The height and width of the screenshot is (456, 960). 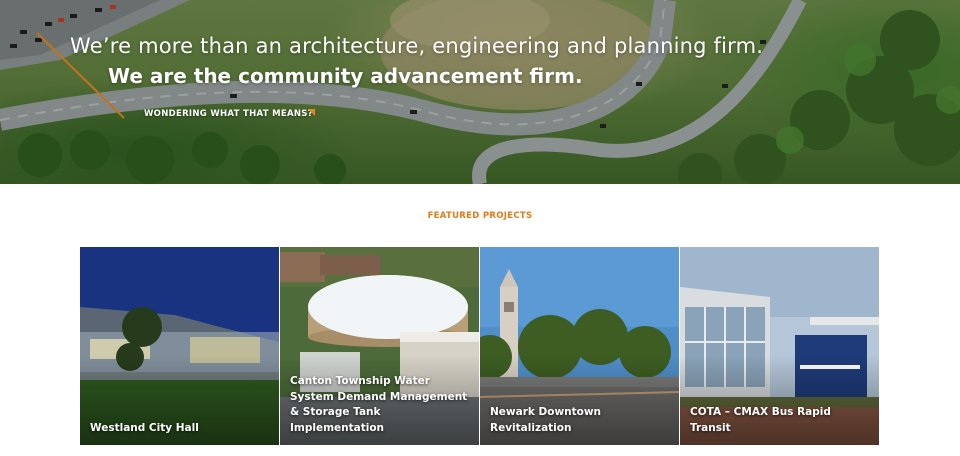 What do you see at coordinates (579, 346) in the screenshot?
I see `project-card-newark-downtown: Newark Downtown Revitalization` at bounding box center [579, 346].